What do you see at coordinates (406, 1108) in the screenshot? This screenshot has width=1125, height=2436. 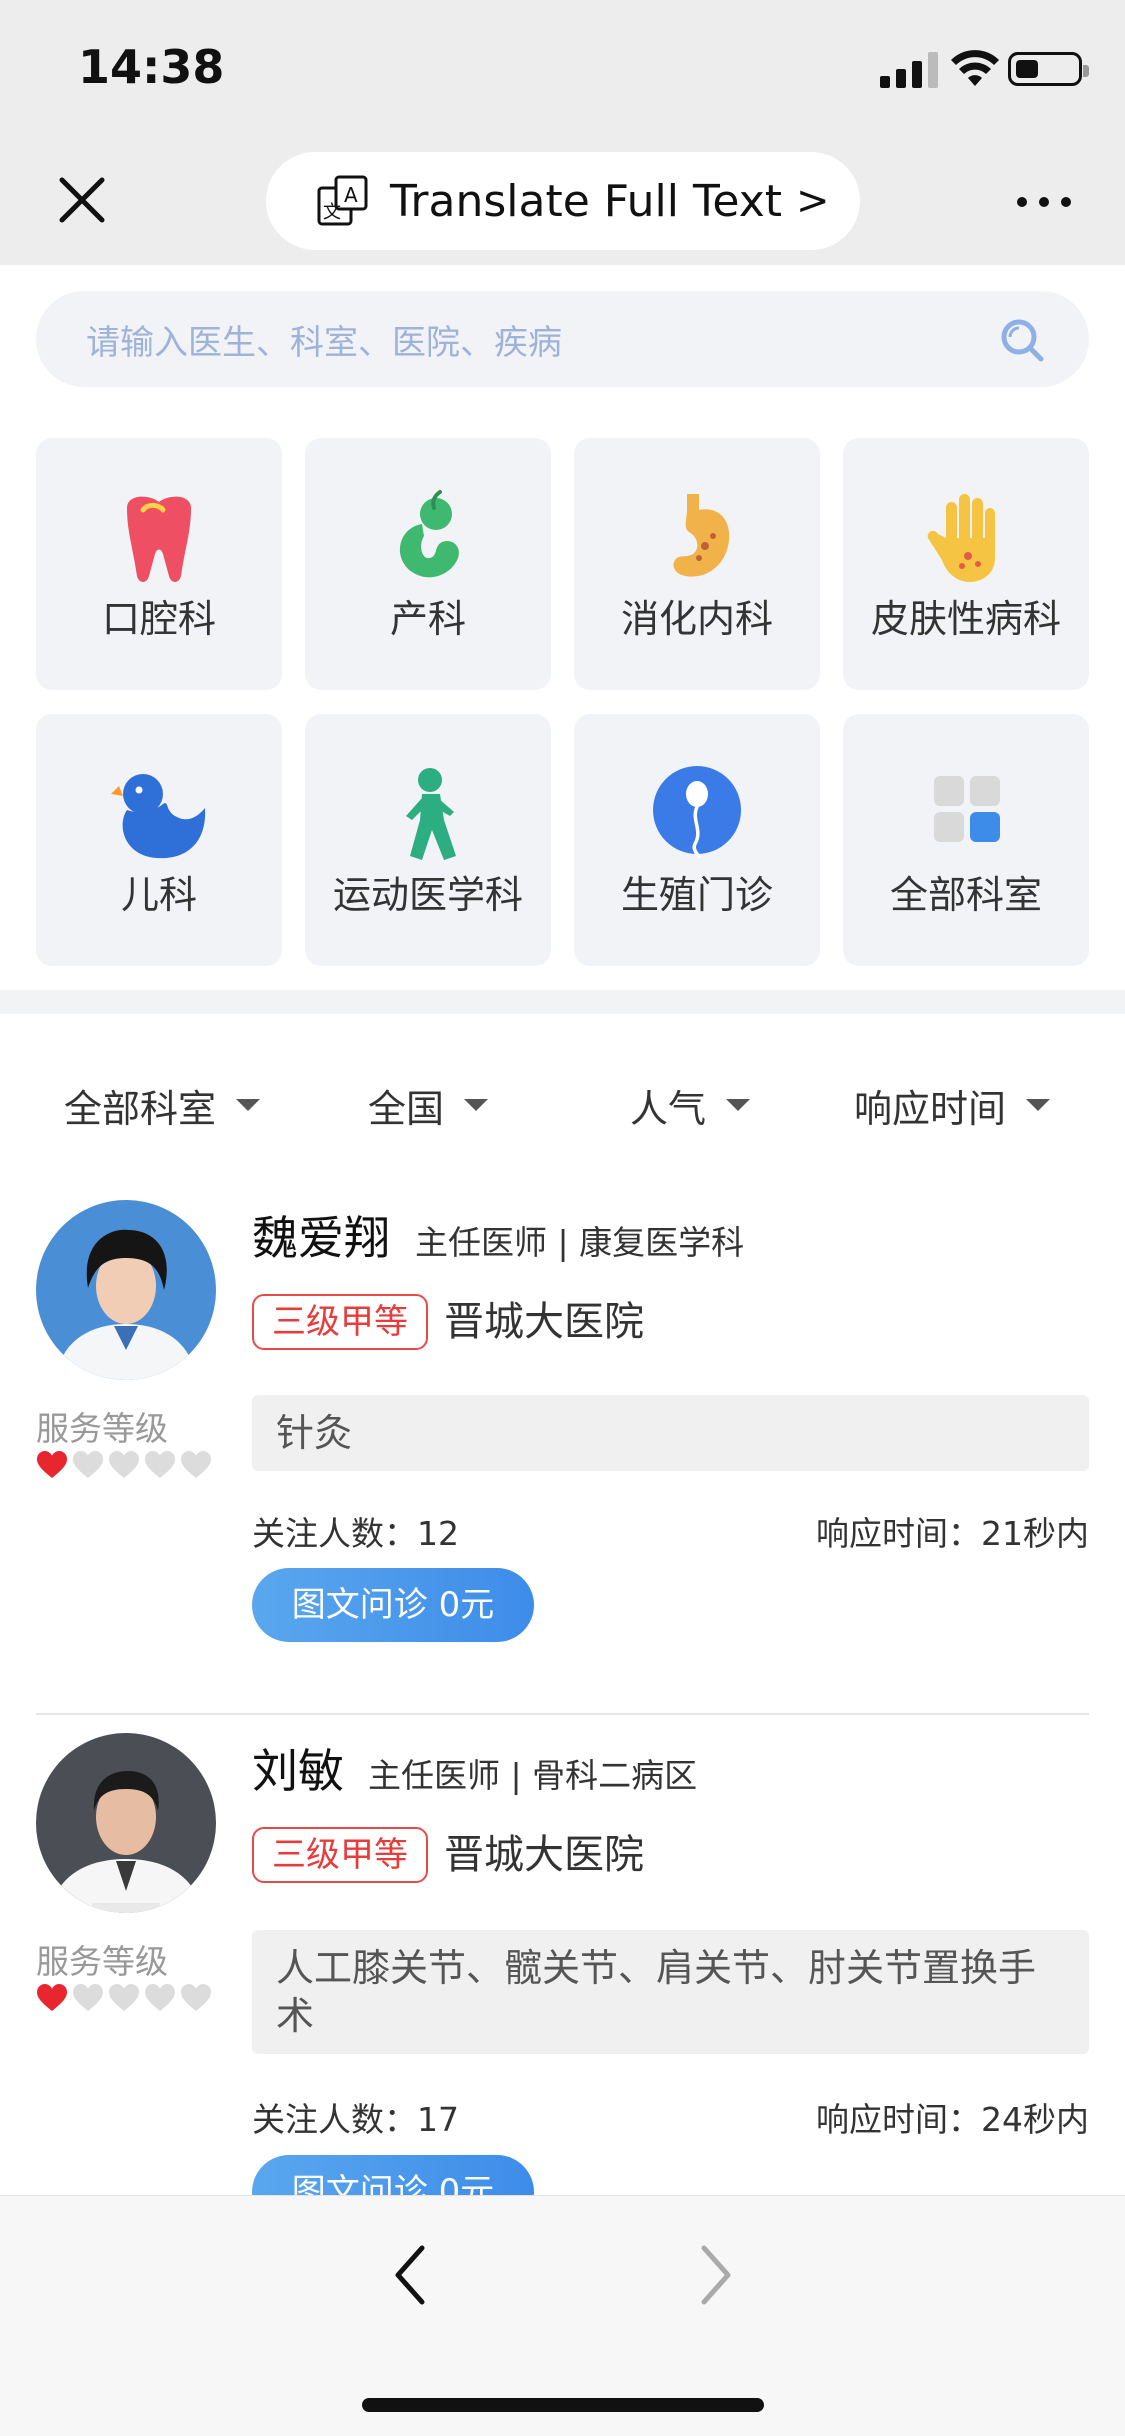 I see `filter-label: 全国` at bounding box center [406, 1108].